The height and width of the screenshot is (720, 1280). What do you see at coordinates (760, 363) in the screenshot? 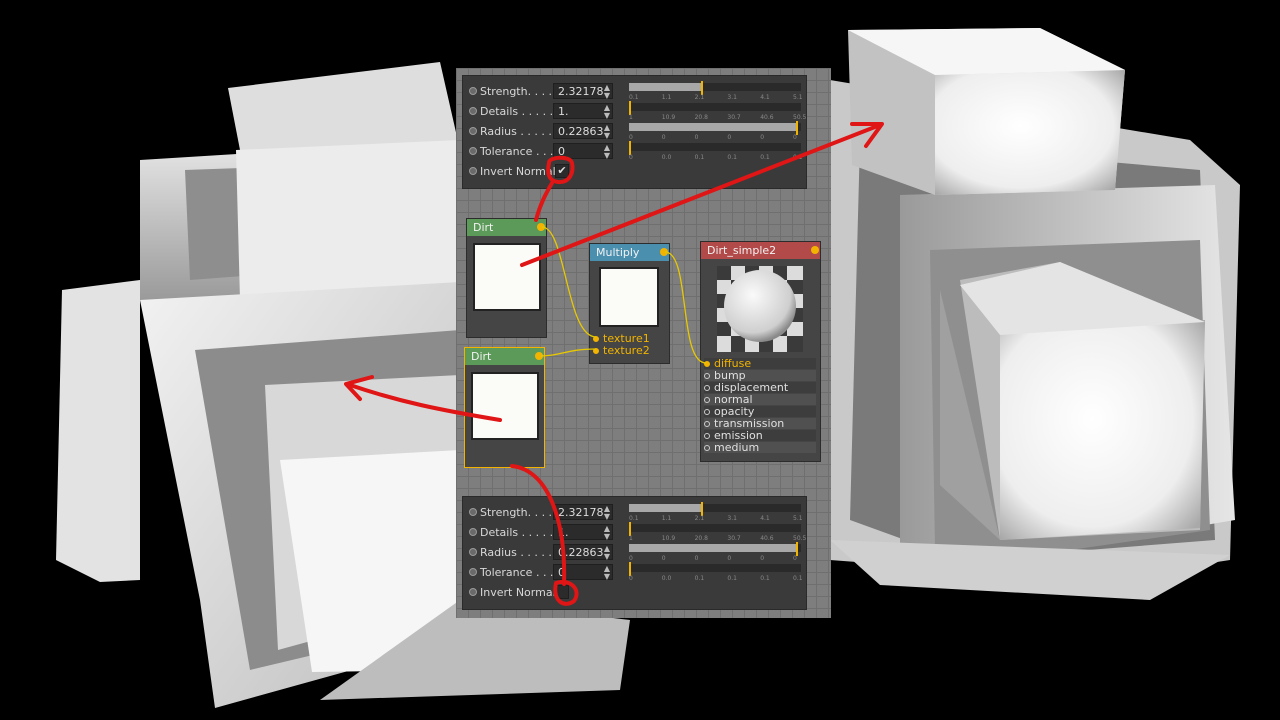
I see `input-diffuse: diffuse` at bounding box center [760, 363].